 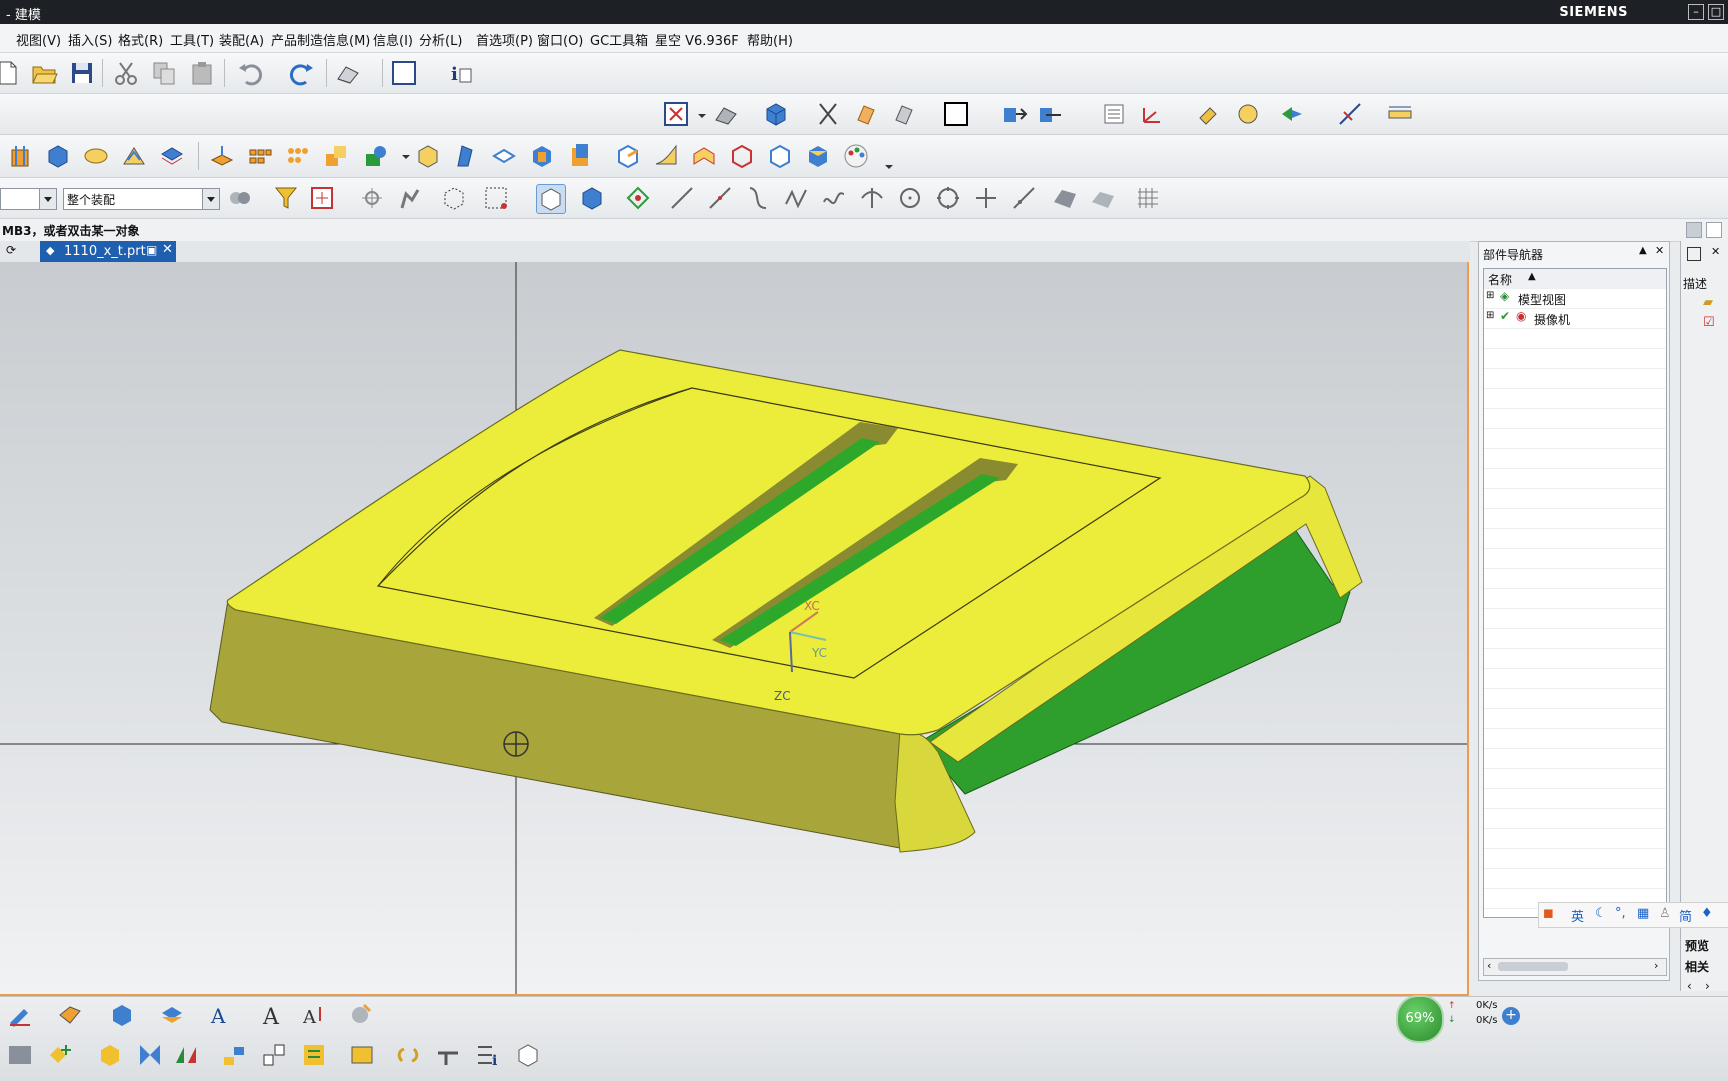 I want to click on sew-icon, so click(x=504, y=156).